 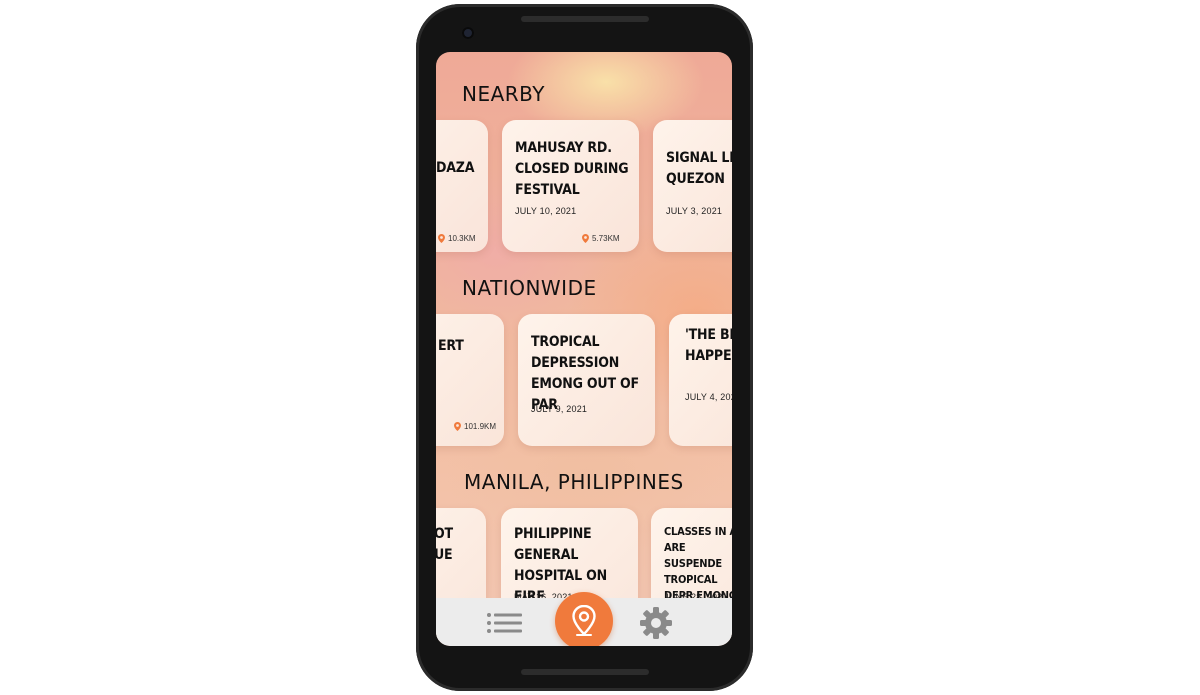 I want to click on section-title-nearby: NEARBY, so click(x=504, y=94).